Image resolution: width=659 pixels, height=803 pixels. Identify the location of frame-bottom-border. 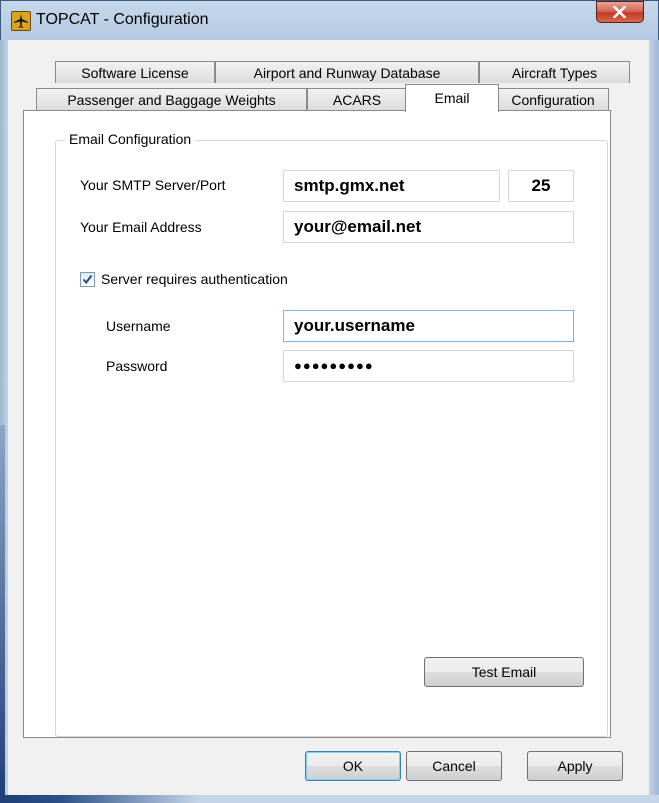
(329, 799).